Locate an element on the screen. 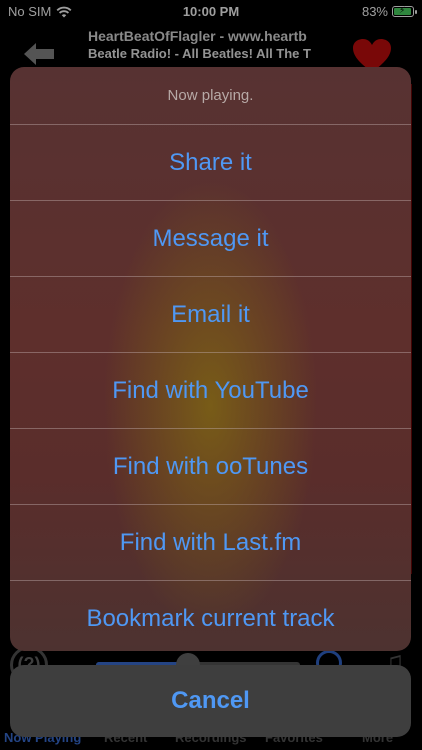 The height and width of the screenshot is (750, 422). find-with-ootunes-option: Find with ooTunes is located at coordinates (210, 467).